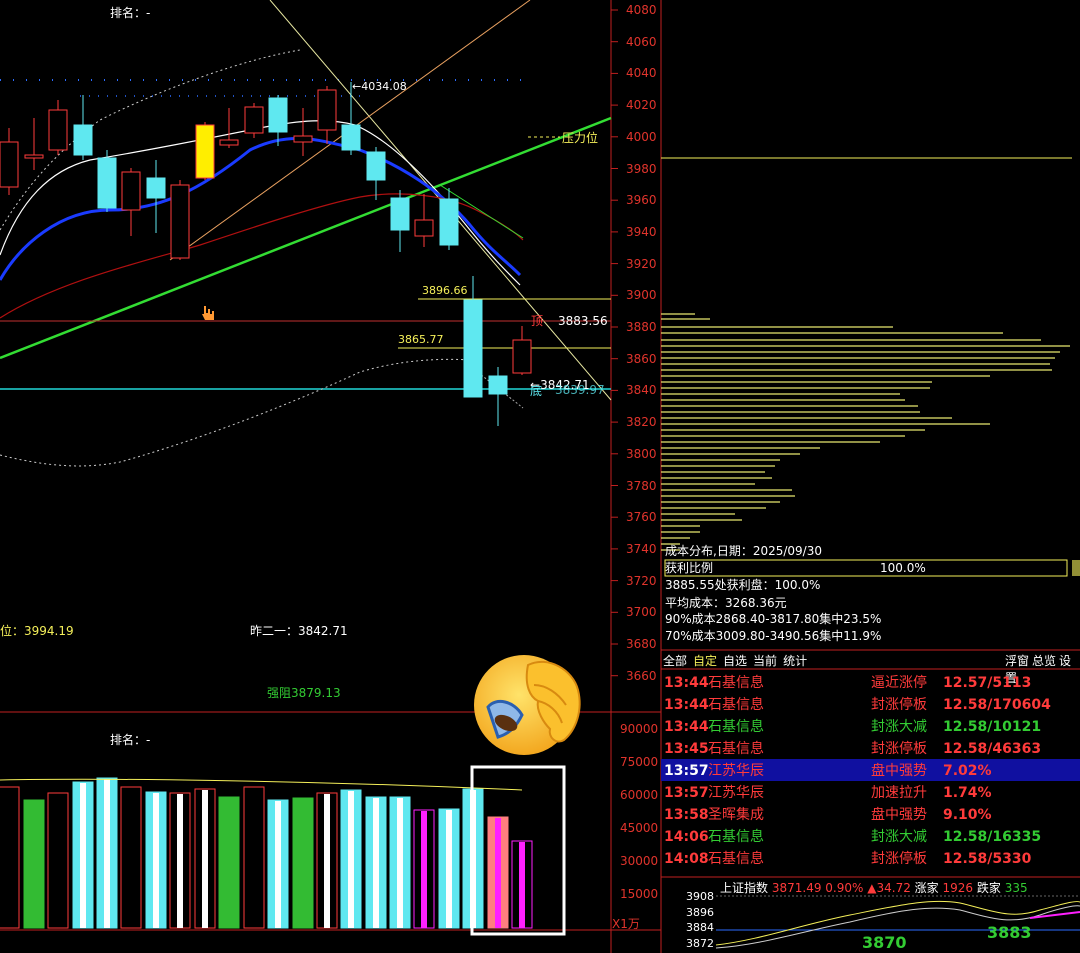  I want to click on volume-axis-tick: 75000, so click(639, 762).